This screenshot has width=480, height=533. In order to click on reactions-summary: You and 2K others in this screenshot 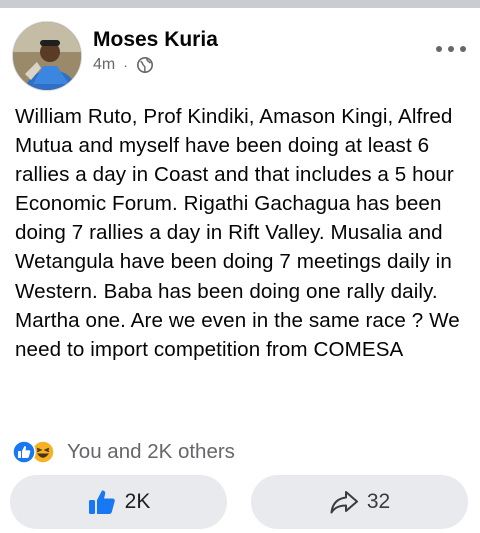, I will do `click(123, 452)`.